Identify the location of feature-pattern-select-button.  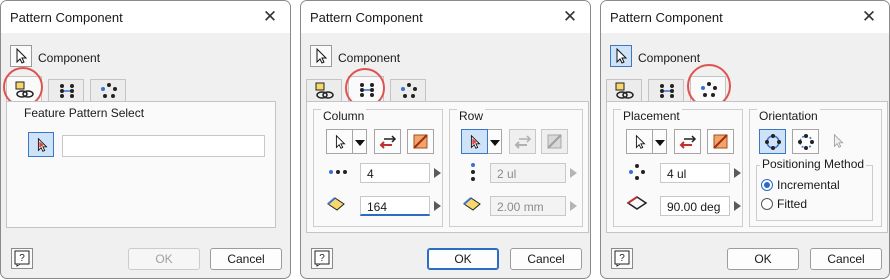
(41, 144).